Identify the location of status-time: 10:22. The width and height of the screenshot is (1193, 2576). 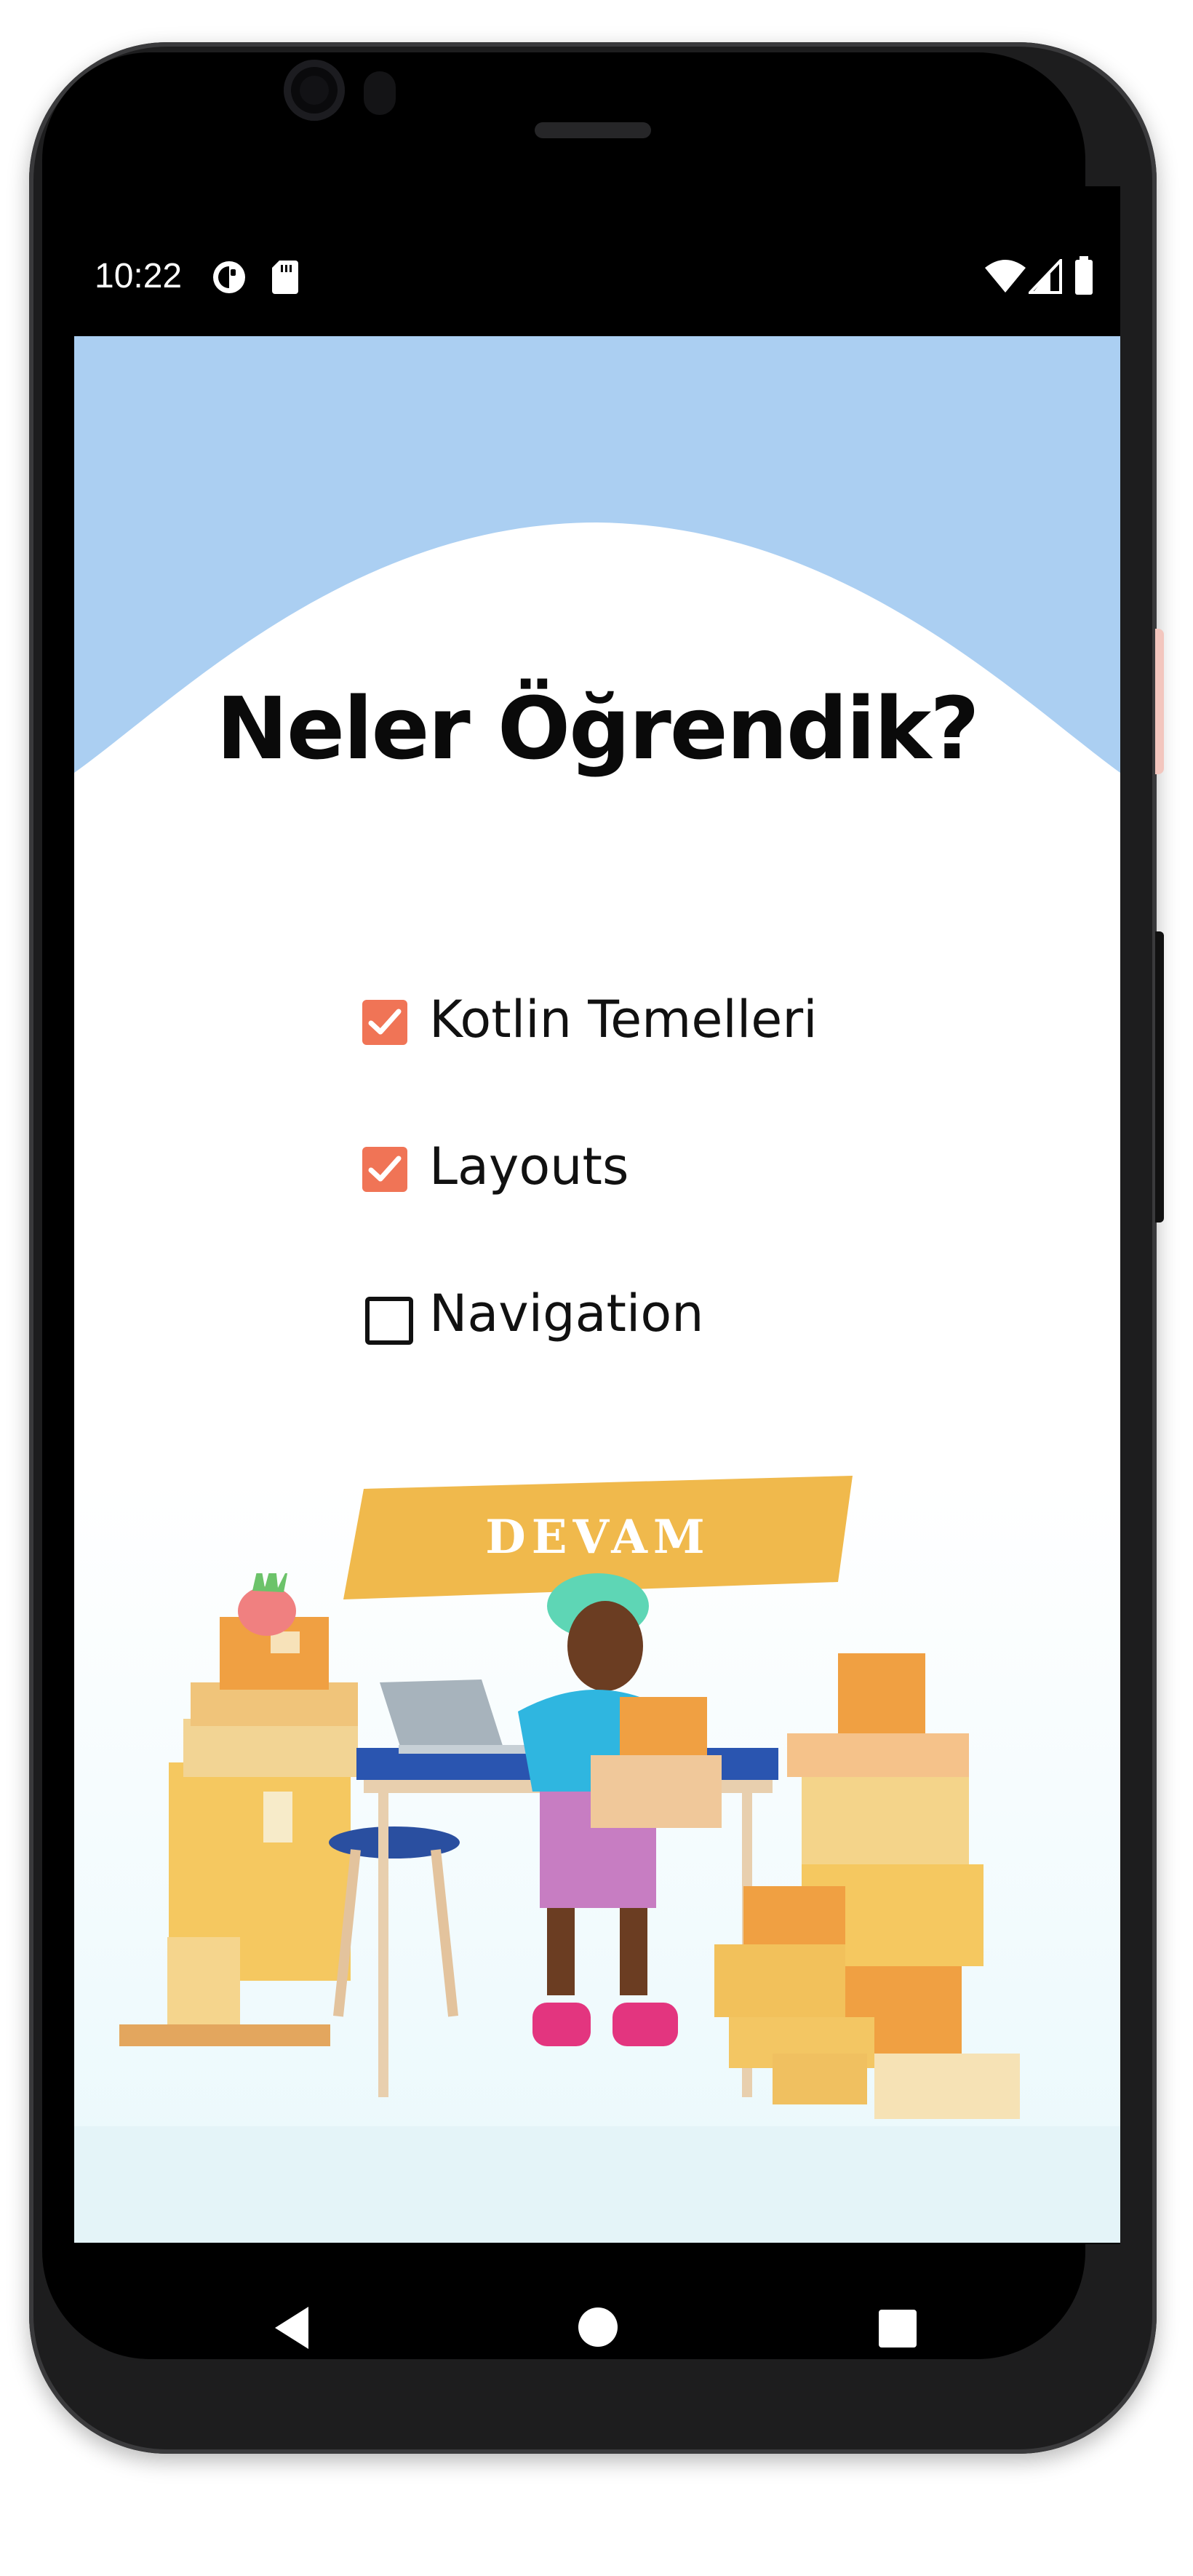
(139, 276).